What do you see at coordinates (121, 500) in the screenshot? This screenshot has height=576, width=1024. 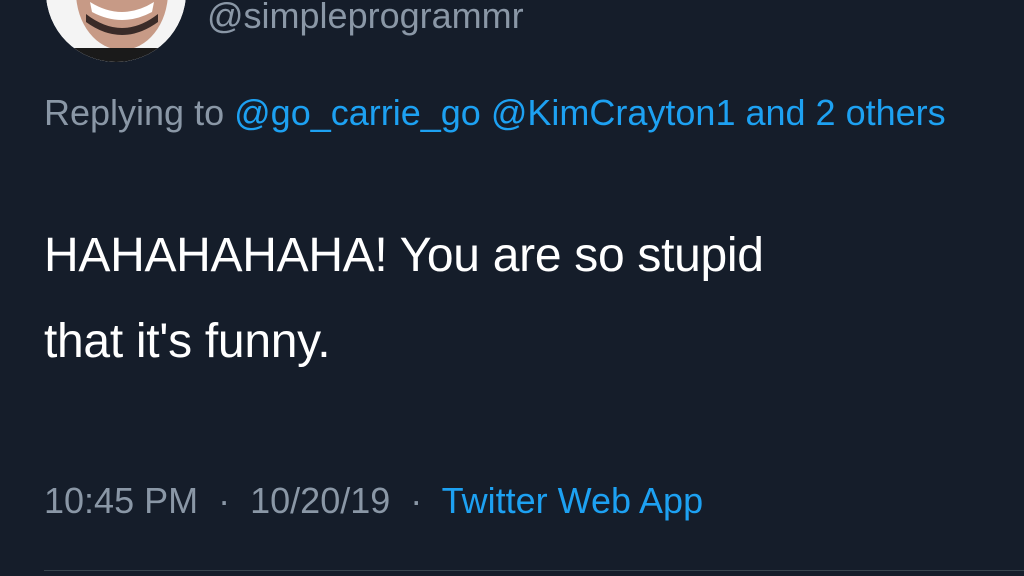 I see `tweet-time: 10:45 PM` at bounding box center [121, 500].